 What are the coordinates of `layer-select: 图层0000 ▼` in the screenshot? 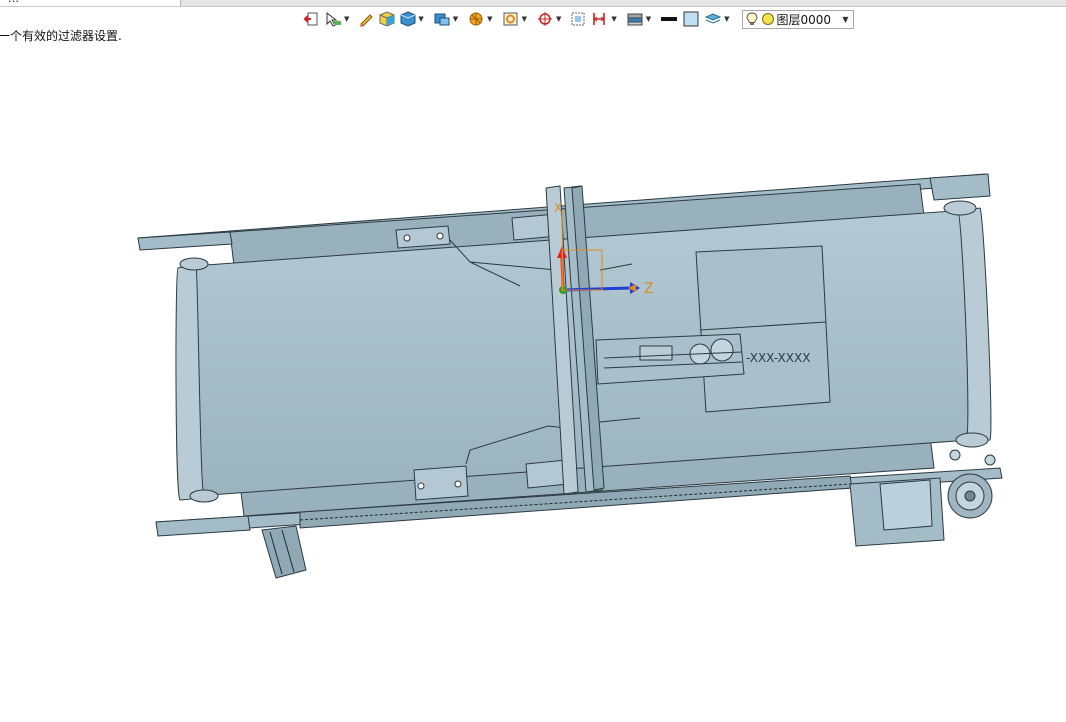 It's located at (797, 19).